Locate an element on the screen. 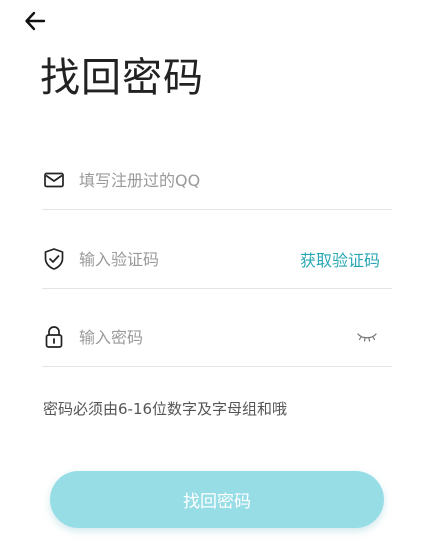 This screenshot has height=544, width=434. back-button is located at coordinates (35, 21).